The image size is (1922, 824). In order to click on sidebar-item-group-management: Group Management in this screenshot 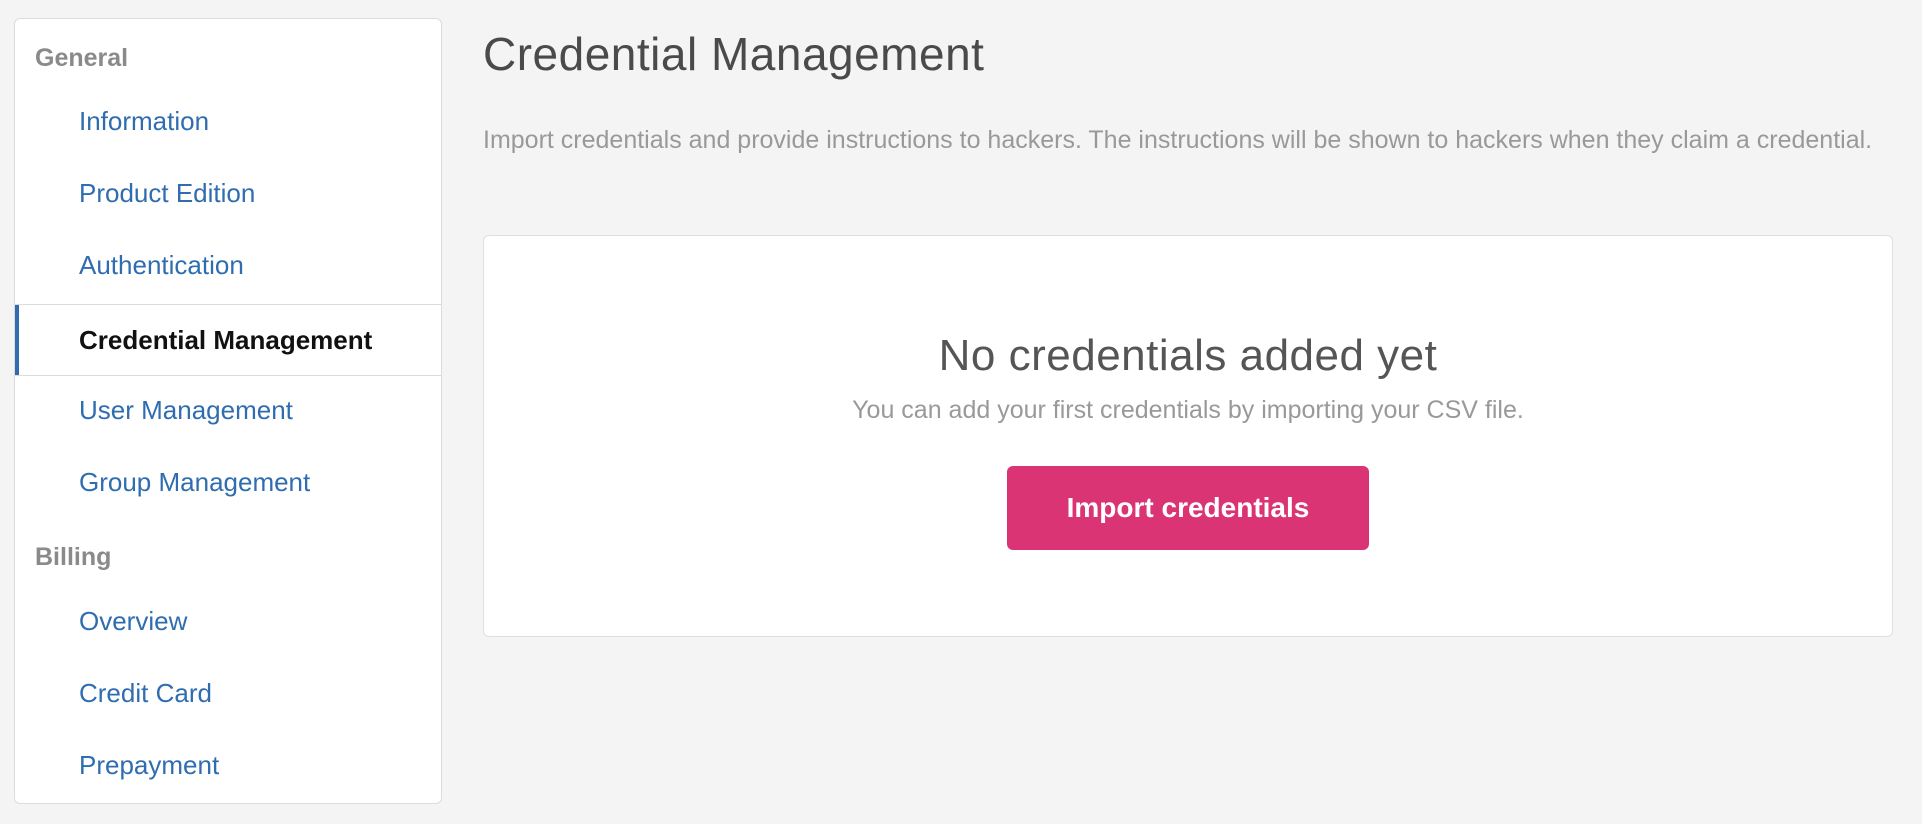, I will do `click(228, 482)`.